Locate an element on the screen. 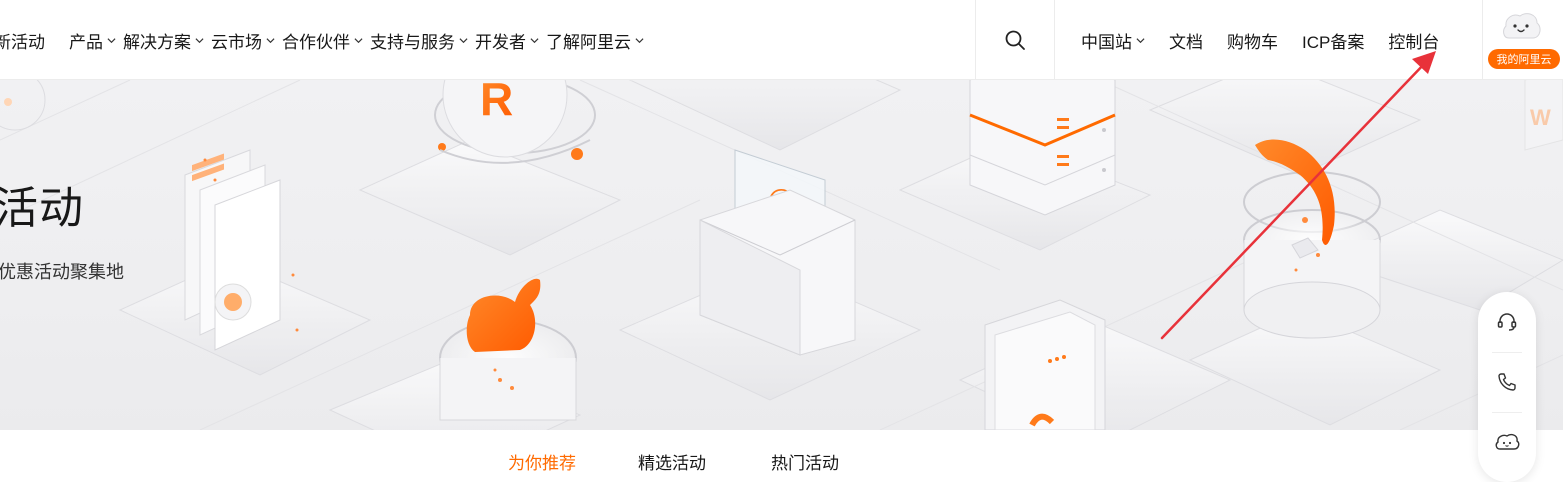 The image size is (1563, 482). nav-item-about: 了解阿里云 is located at coordinates (595, 40).